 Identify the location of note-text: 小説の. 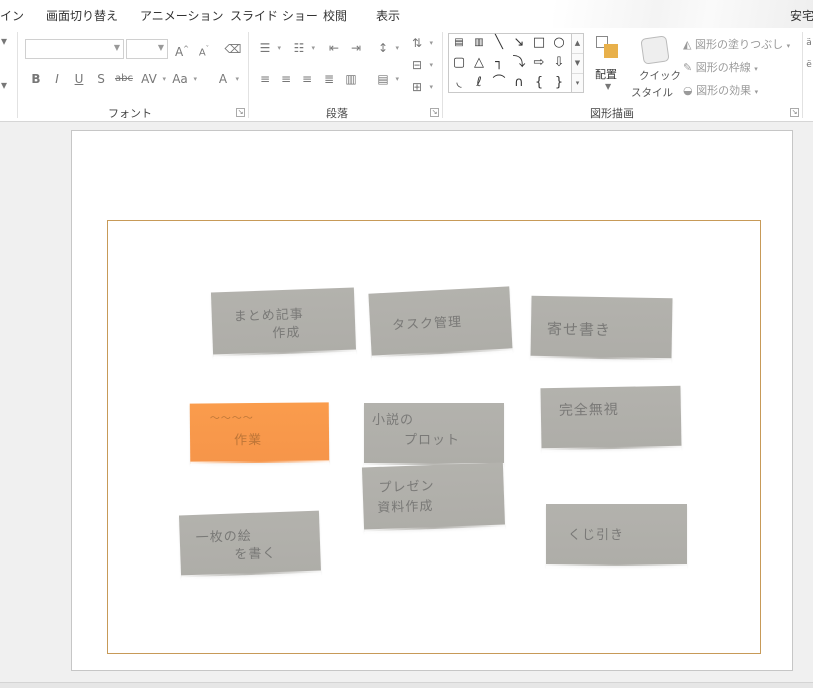
(393, 420).